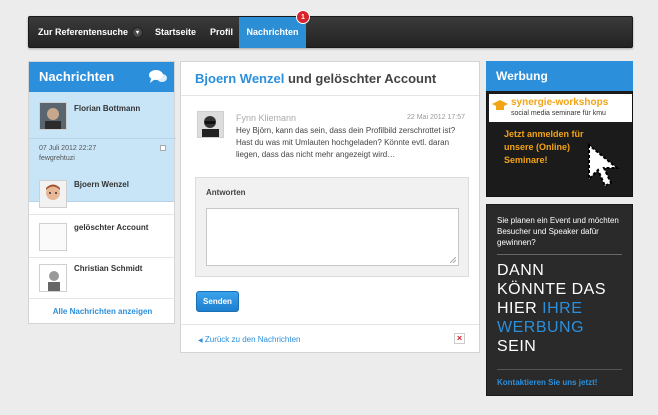 The height and width of the screenshot is (415, 658). Describe the element at coordinates (558, 113) in the screenshot. I see `logo-tagline: social media seminare für kmu` at that location.